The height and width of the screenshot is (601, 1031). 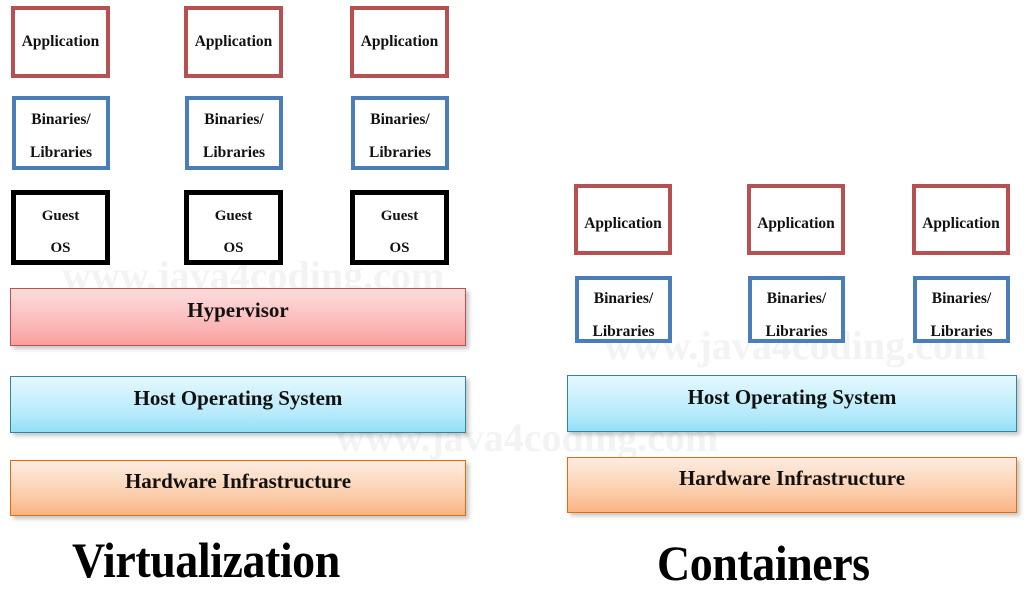 What do you see at coordinates (238, 310) in the screenshot?
I see `band-label: Hypervisor` at bounding box center [238, 310].